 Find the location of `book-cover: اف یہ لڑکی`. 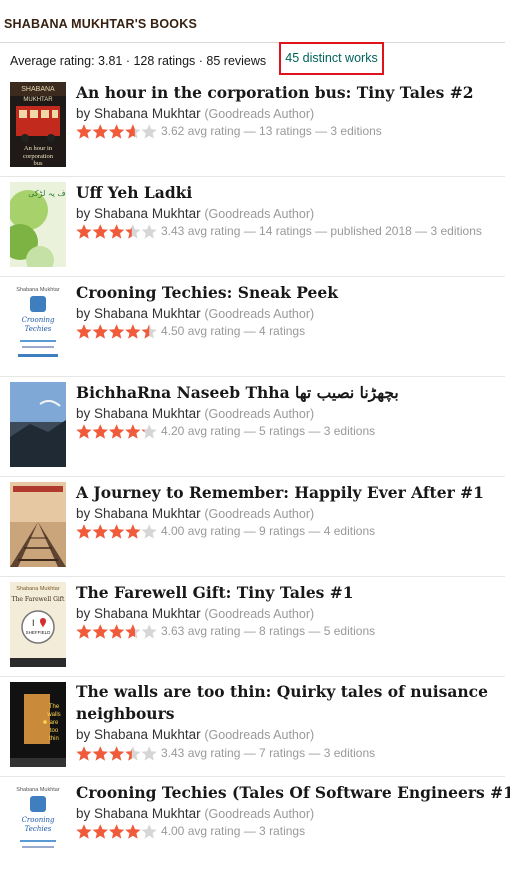

book-cover: اف یہ لڑکی is located at coordinates (38, 224).